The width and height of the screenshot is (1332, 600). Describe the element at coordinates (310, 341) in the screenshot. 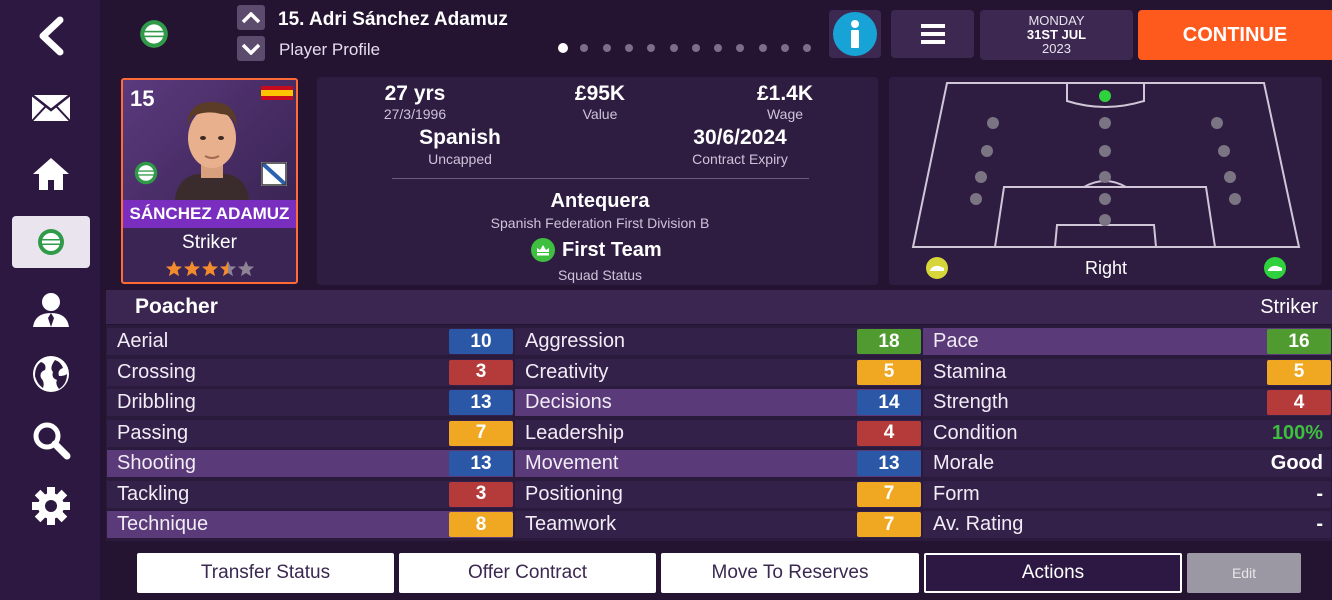

I see `attribute-row: Aerial 10` at that location.